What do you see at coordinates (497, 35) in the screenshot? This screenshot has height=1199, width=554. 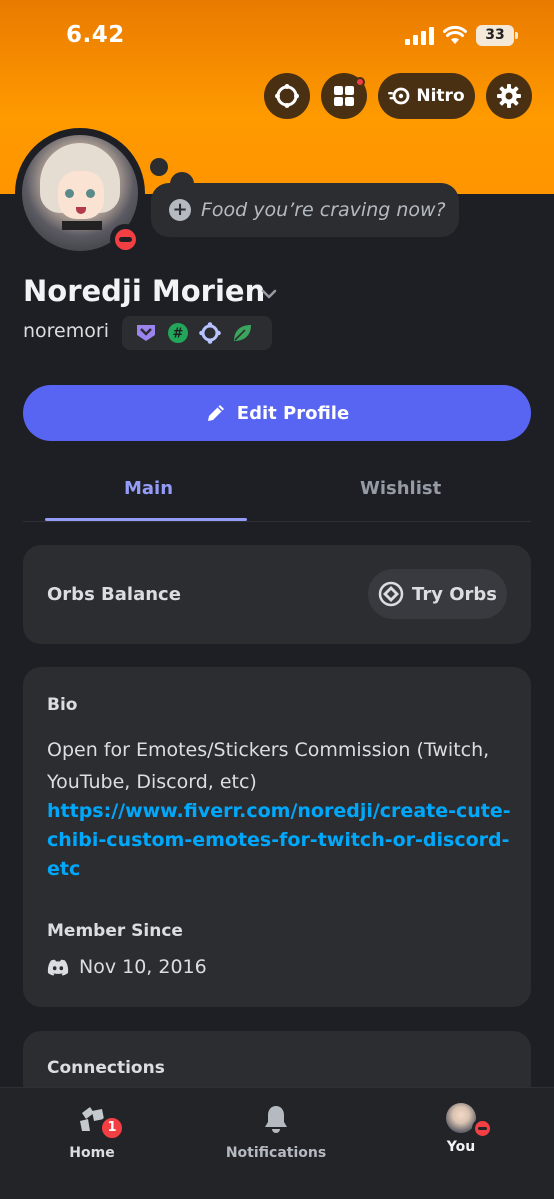 I see `battery-icon: 33` at bounding box center [497, 35].